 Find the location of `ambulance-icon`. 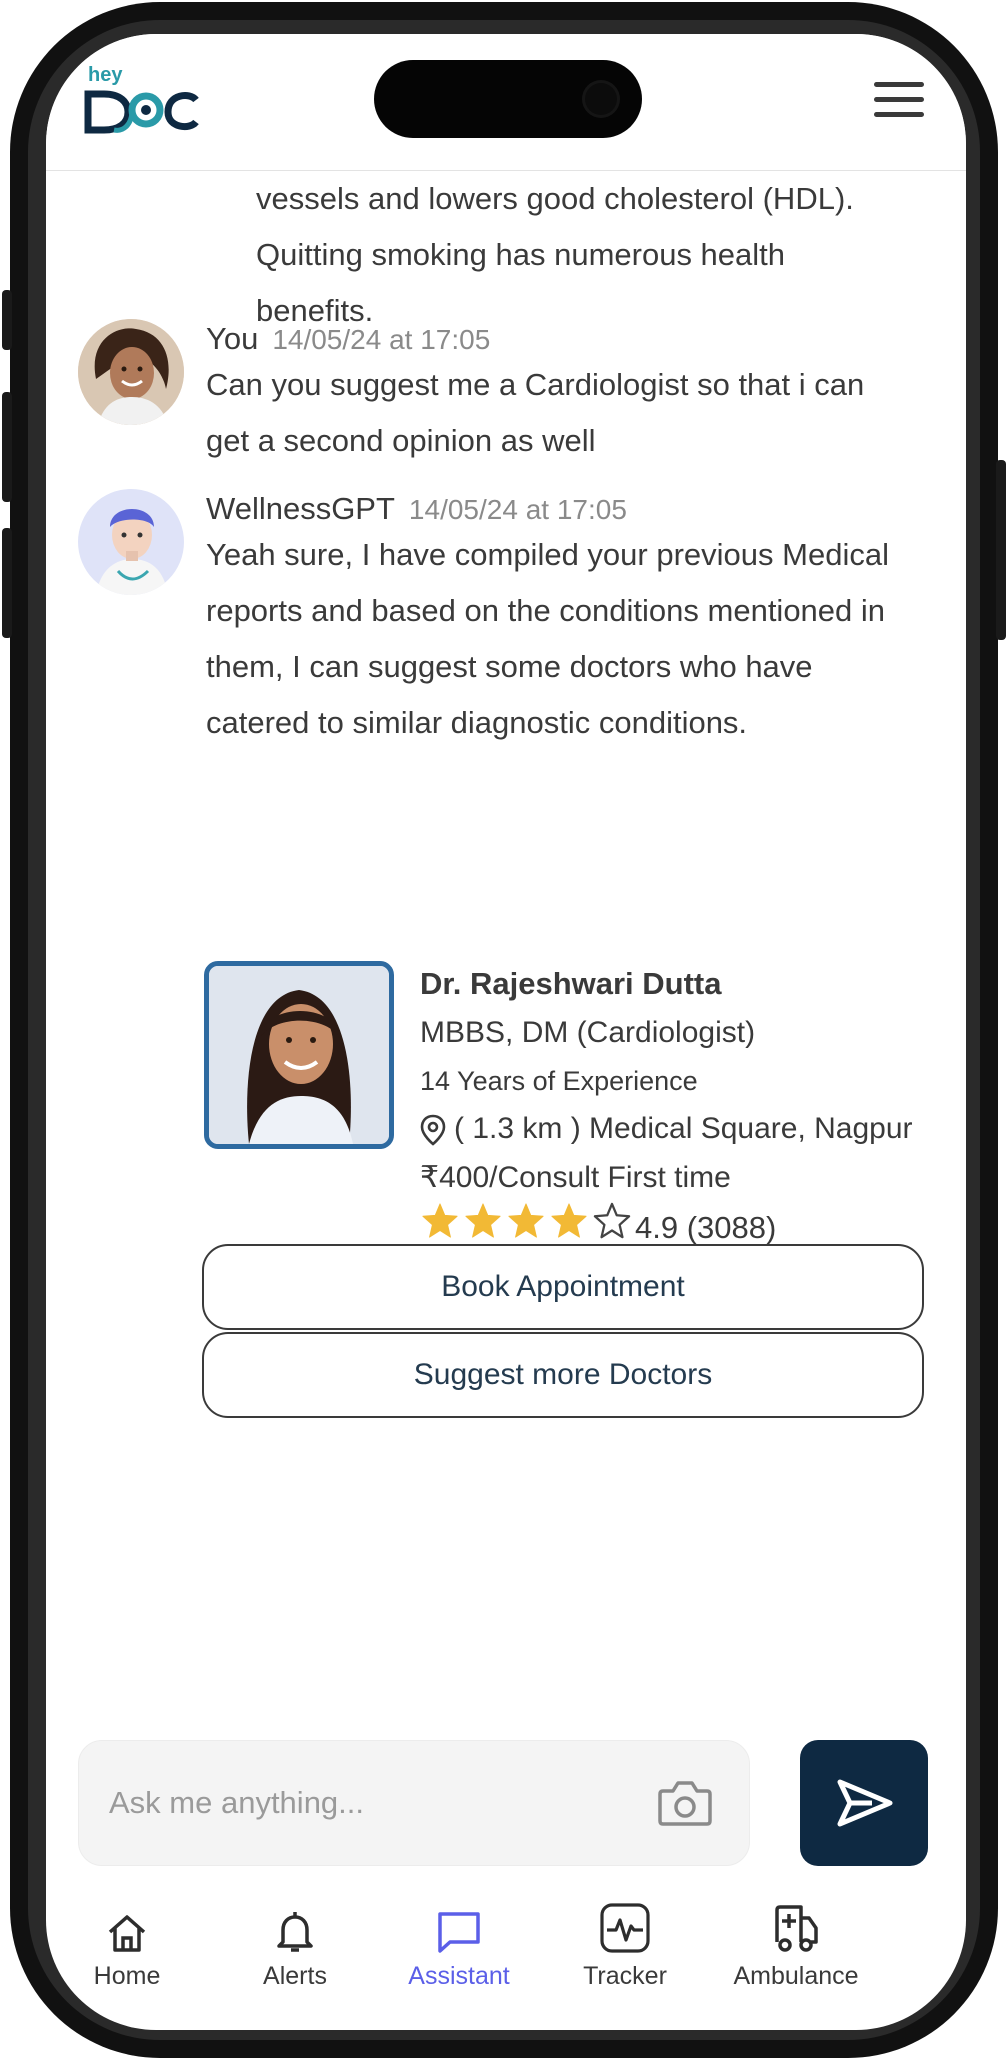

ambulance-icon is located at coordinates (796, 1928).